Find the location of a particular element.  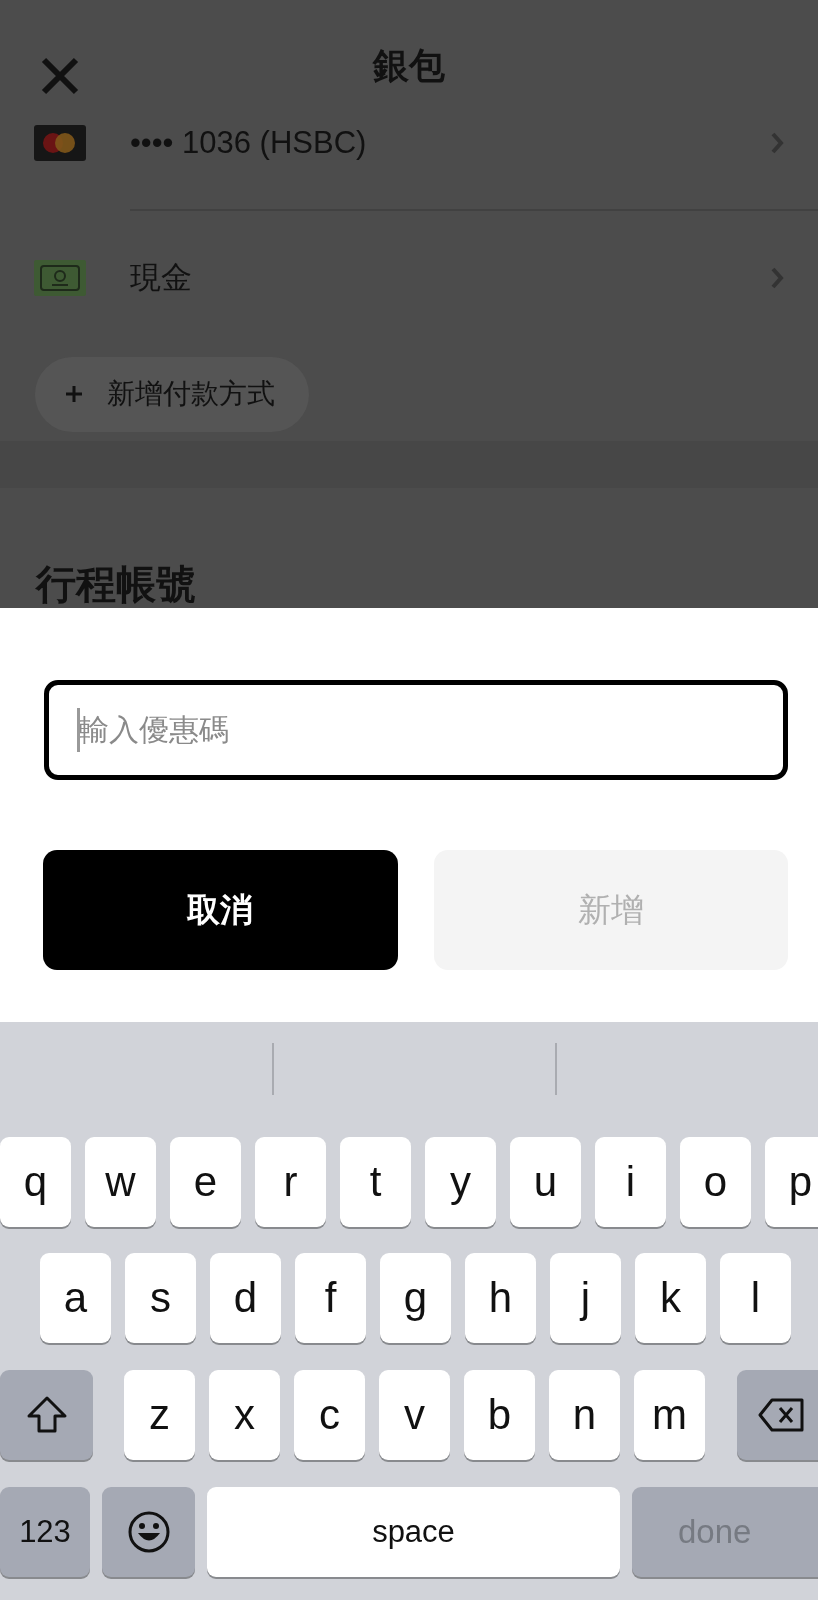

smiley-icon is located at coordinates (148, 1532).